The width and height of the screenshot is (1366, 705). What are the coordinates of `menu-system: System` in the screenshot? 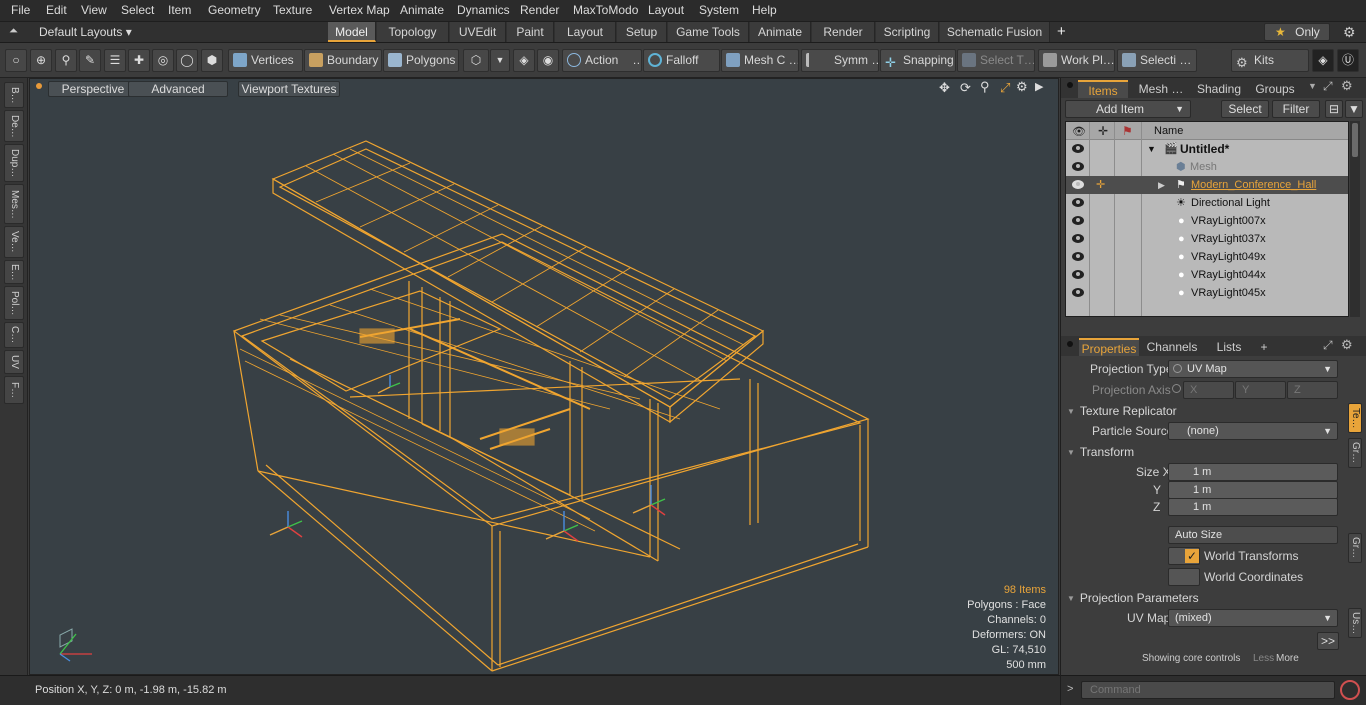 It's located at (719, 10).